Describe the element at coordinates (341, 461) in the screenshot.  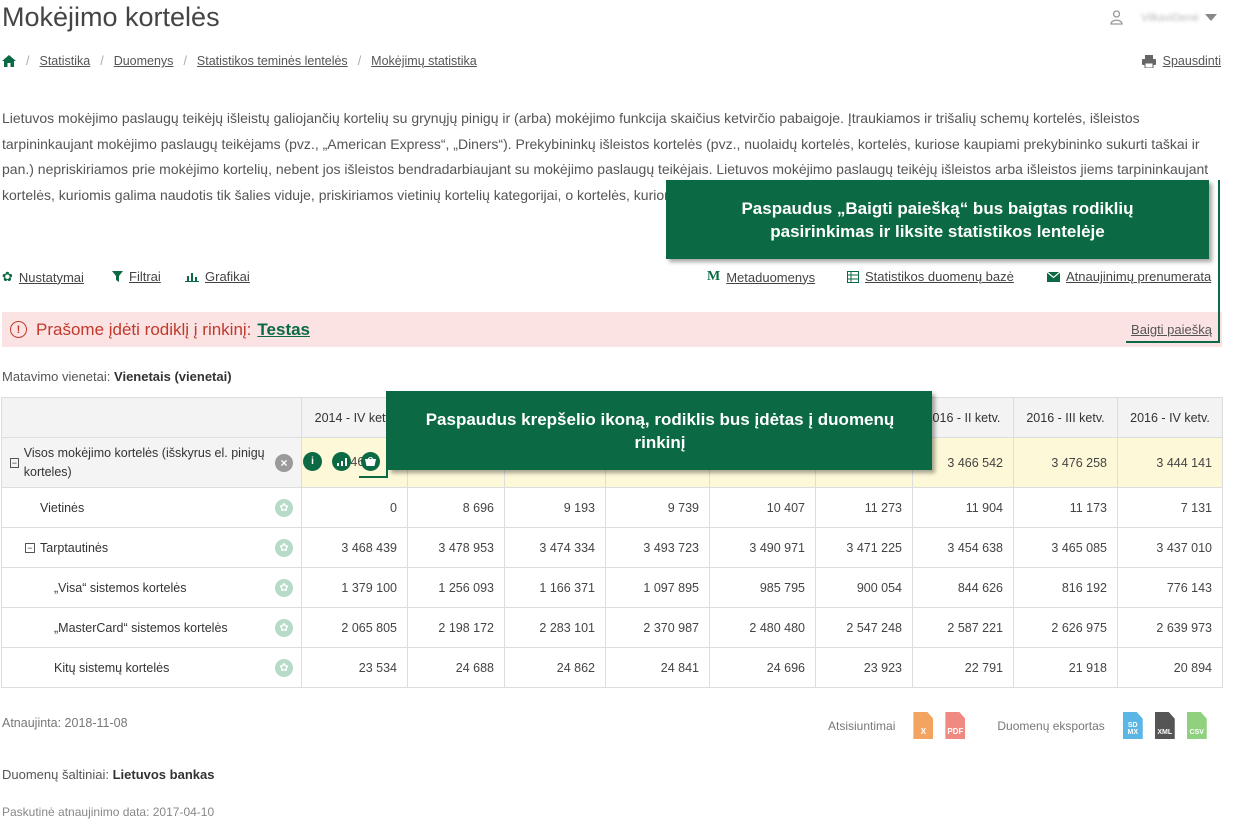
I see `chart-icon` at that location.